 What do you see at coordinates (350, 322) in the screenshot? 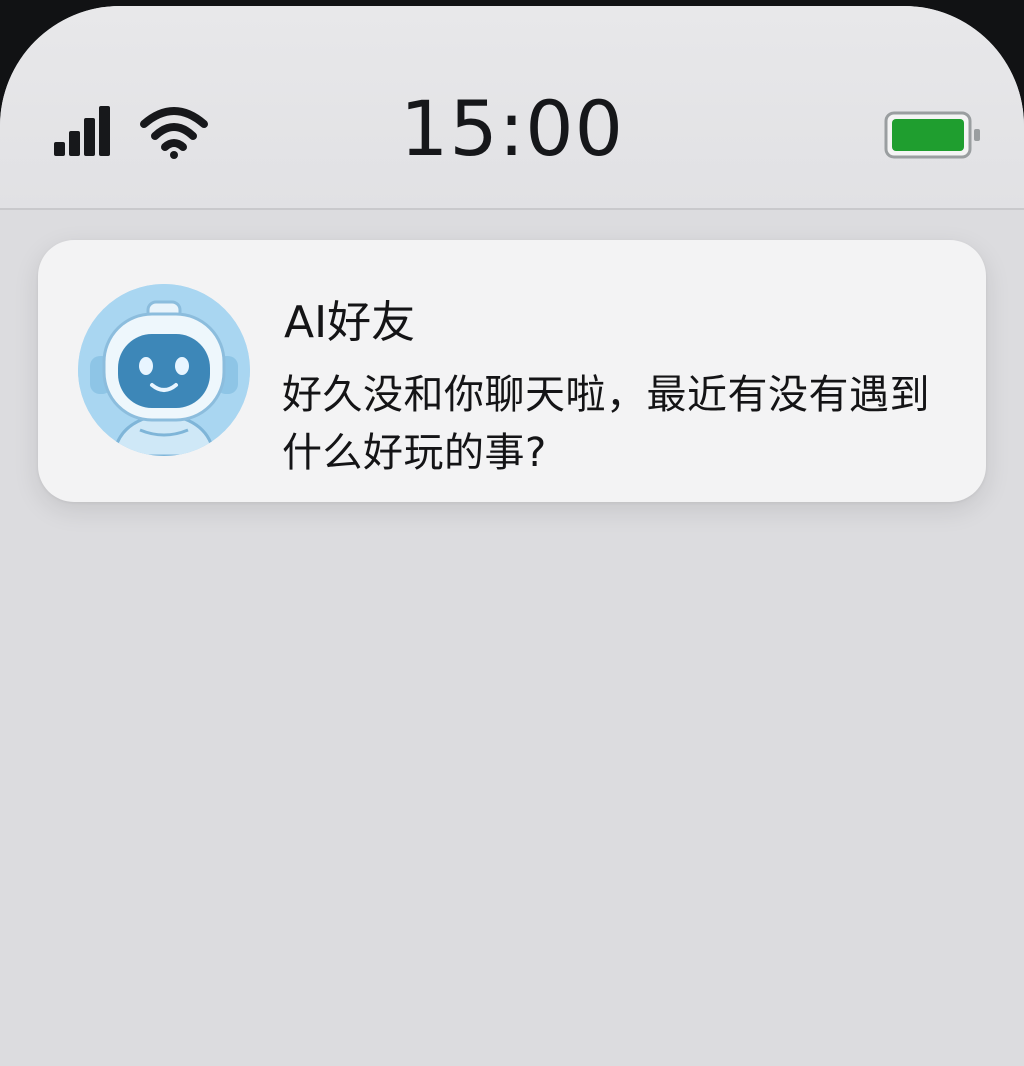
I see `notification-sender: AI好友` at bounding box center [350, 322].